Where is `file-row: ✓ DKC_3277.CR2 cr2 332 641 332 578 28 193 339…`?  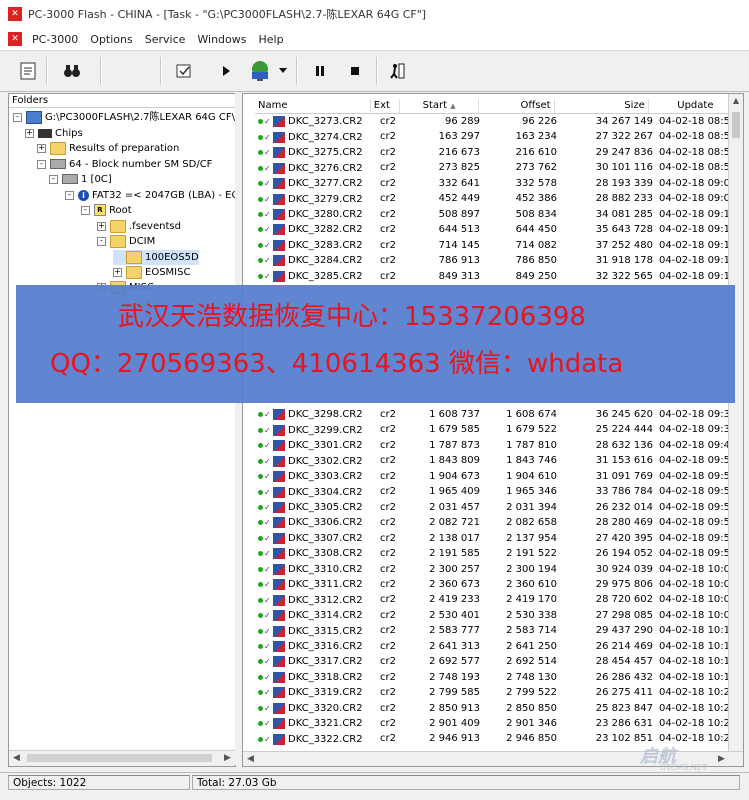 file-row: ✓ DKC_3277.CR2 cr2 332 641 332 578 28 193 339… is located at coordinates (499, 184).